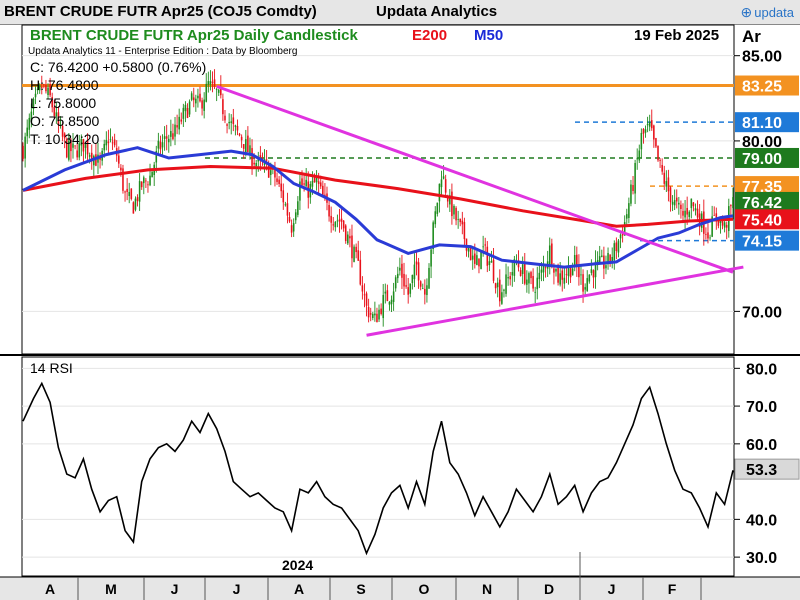  I want to click on rsi-tick-label: 30.0, so click(761, 558).